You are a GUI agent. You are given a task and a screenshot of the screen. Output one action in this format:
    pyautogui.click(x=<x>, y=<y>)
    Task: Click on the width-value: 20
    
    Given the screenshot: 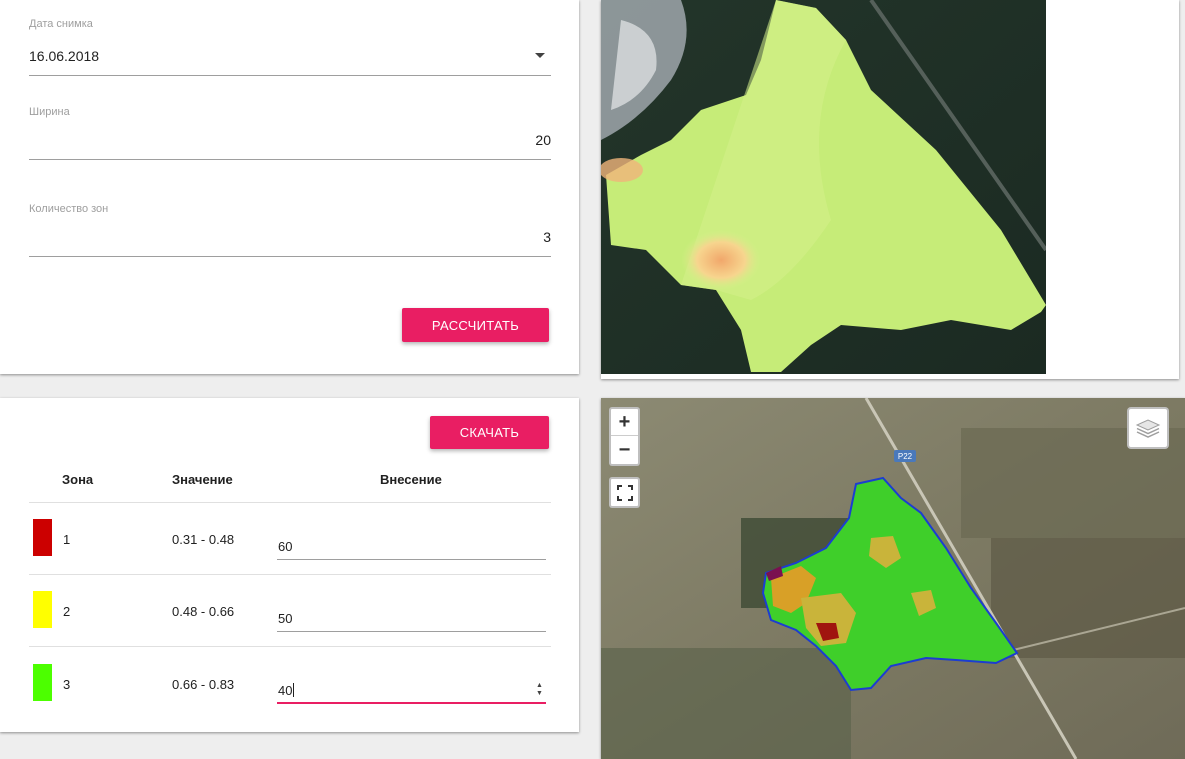 What is the action you would take?
    pyautogui.click(x=543, y=140)
    